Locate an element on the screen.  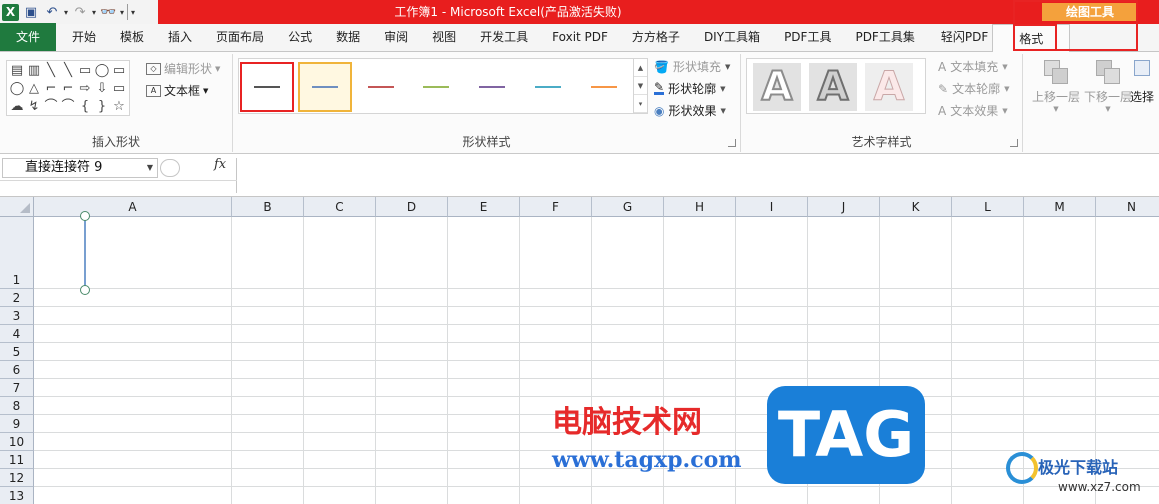
row-header-7: 7 is located at coordinates (17, 388).